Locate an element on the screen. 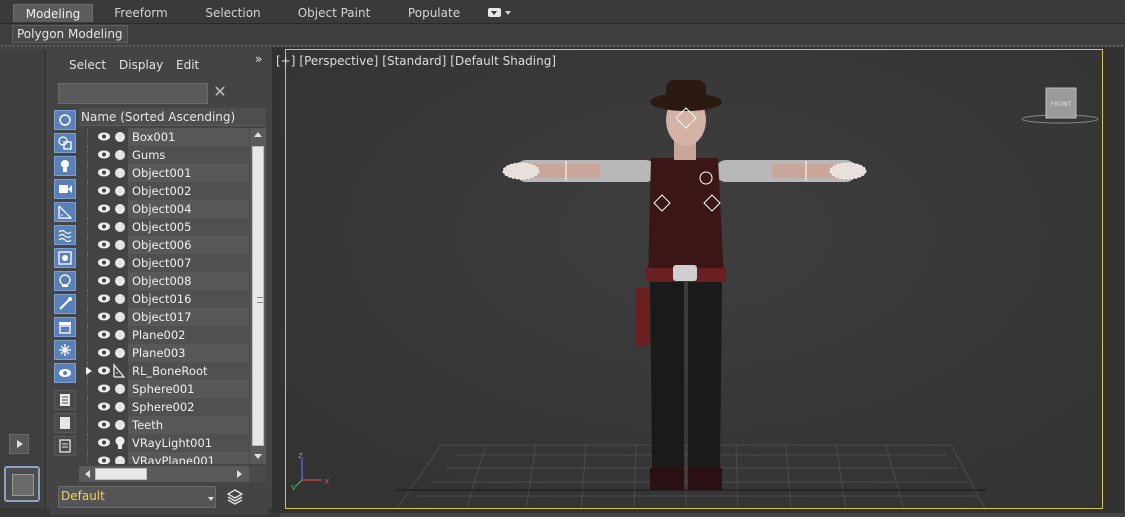 This screenshot has width=1125, height=517. explorer-search-input is located at coordinates (133, 93).